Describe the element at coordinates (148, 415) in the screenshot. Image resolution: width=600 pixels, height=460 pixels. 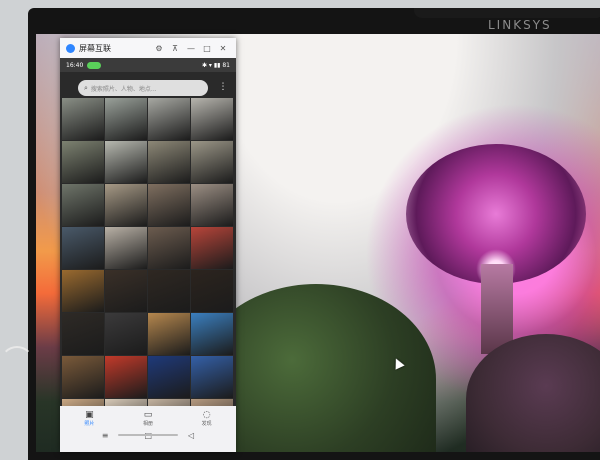
I see `album-icon: ▭` at that location.